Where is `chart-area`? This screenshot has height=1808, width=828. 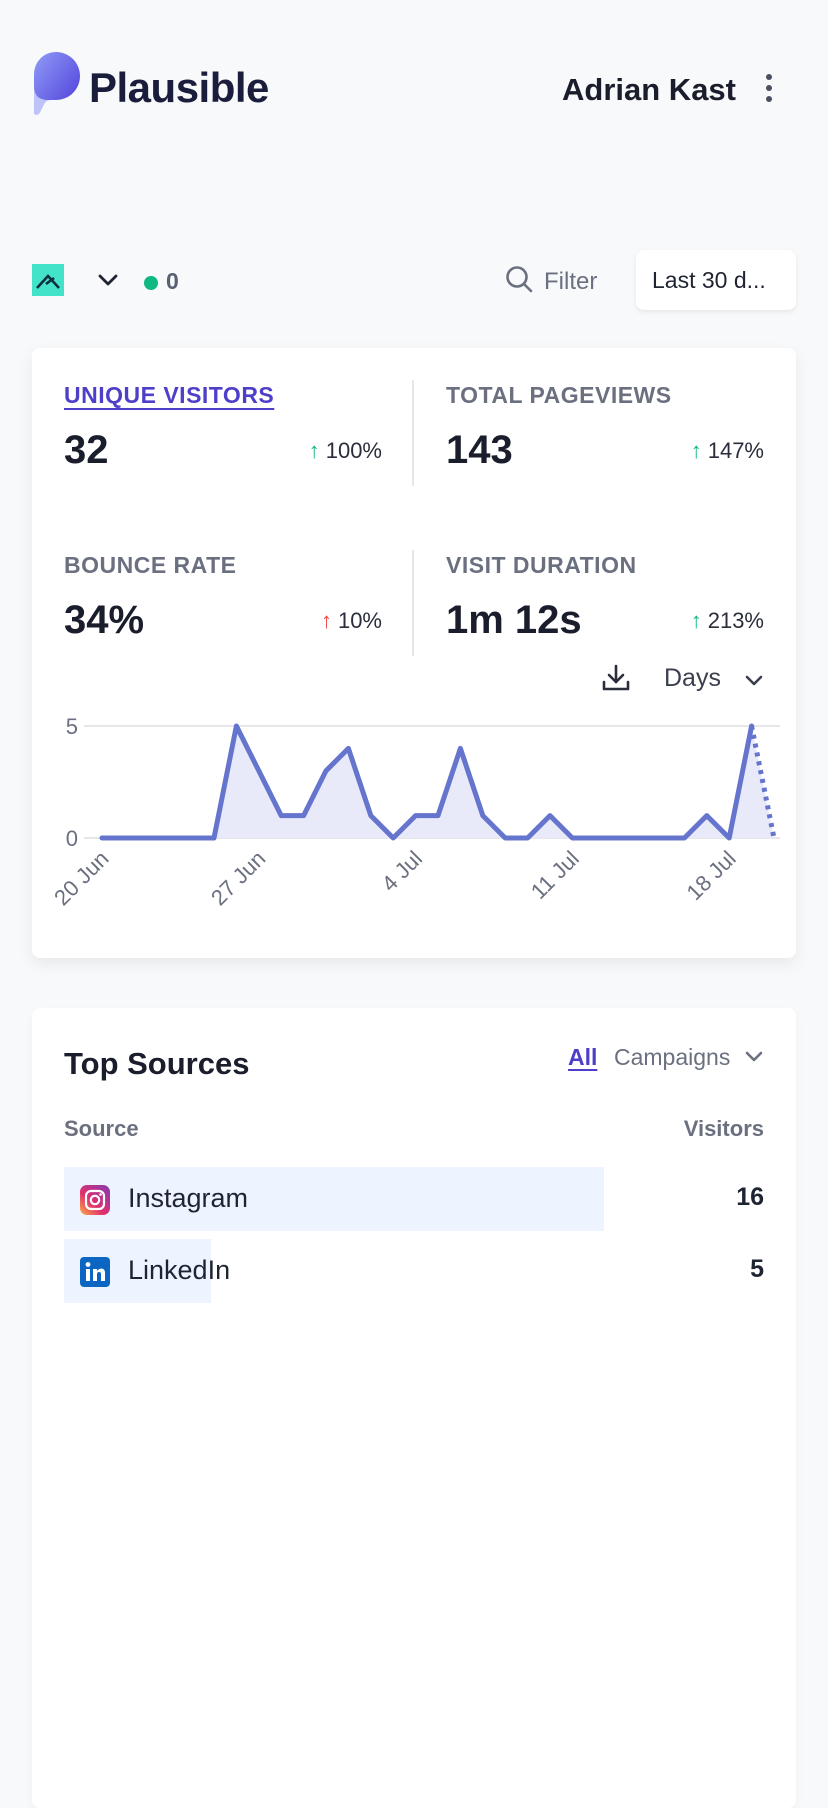
chart-area is located at coordinates (438, 782).